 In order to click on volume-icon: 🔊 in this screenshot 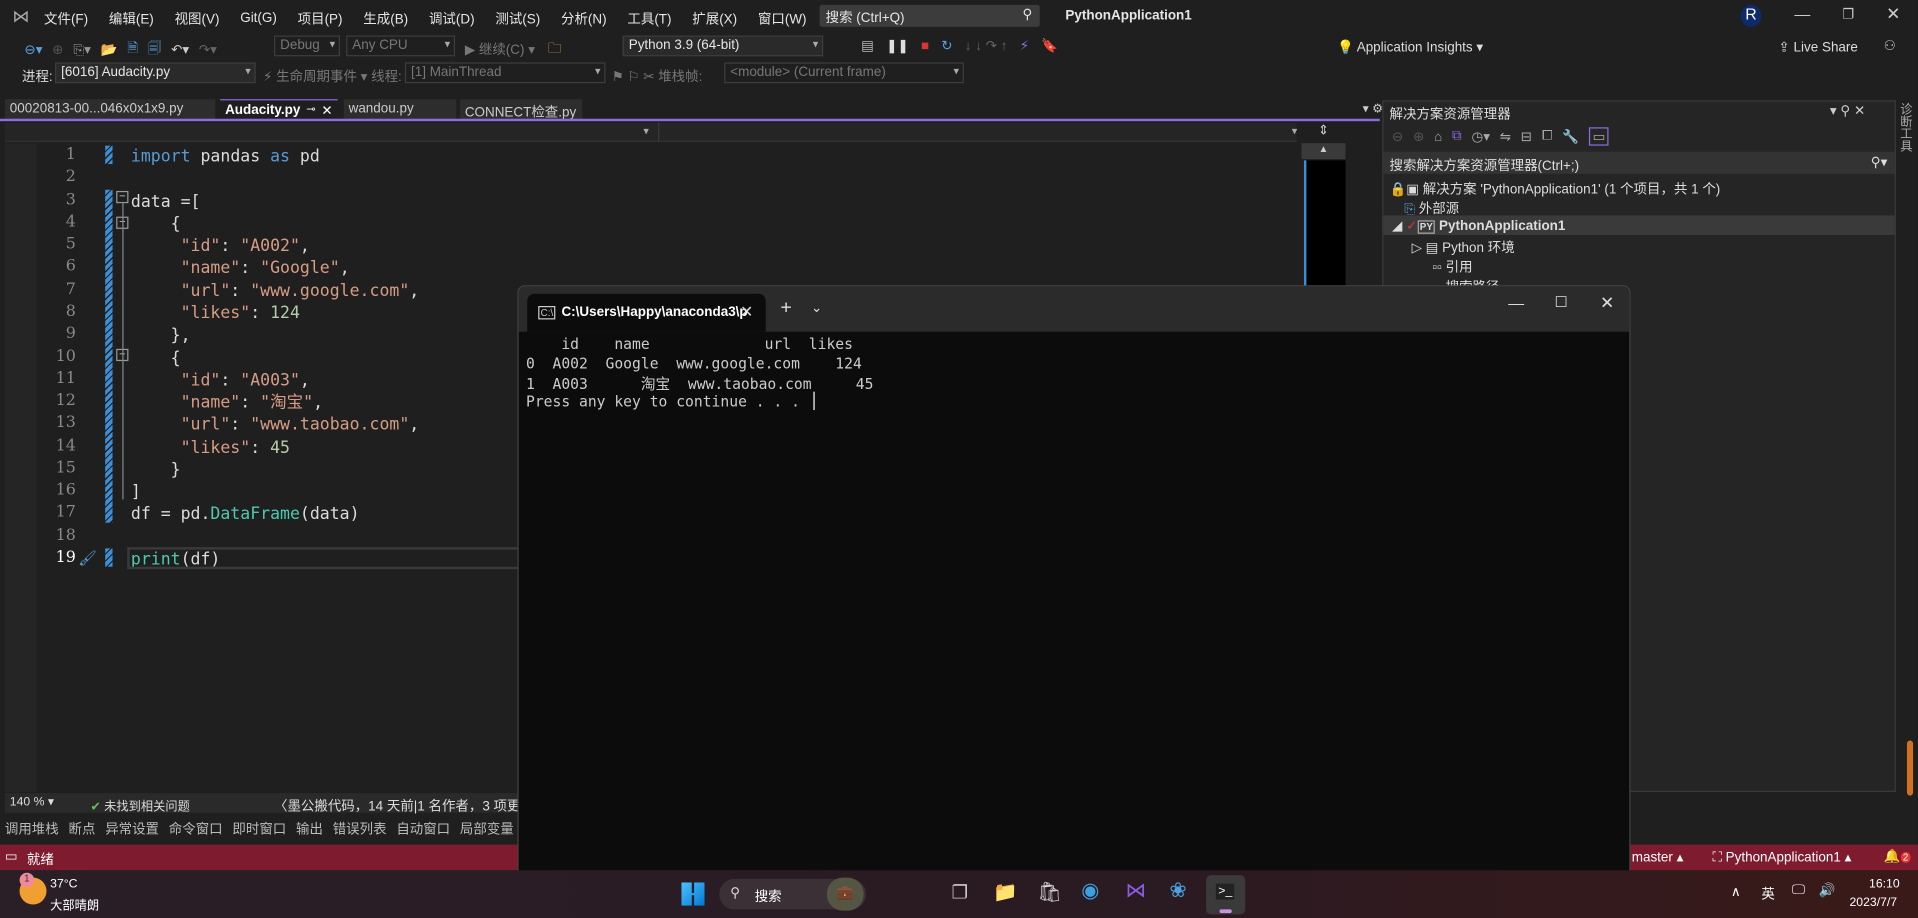, I will do `click(1827, 891)`.